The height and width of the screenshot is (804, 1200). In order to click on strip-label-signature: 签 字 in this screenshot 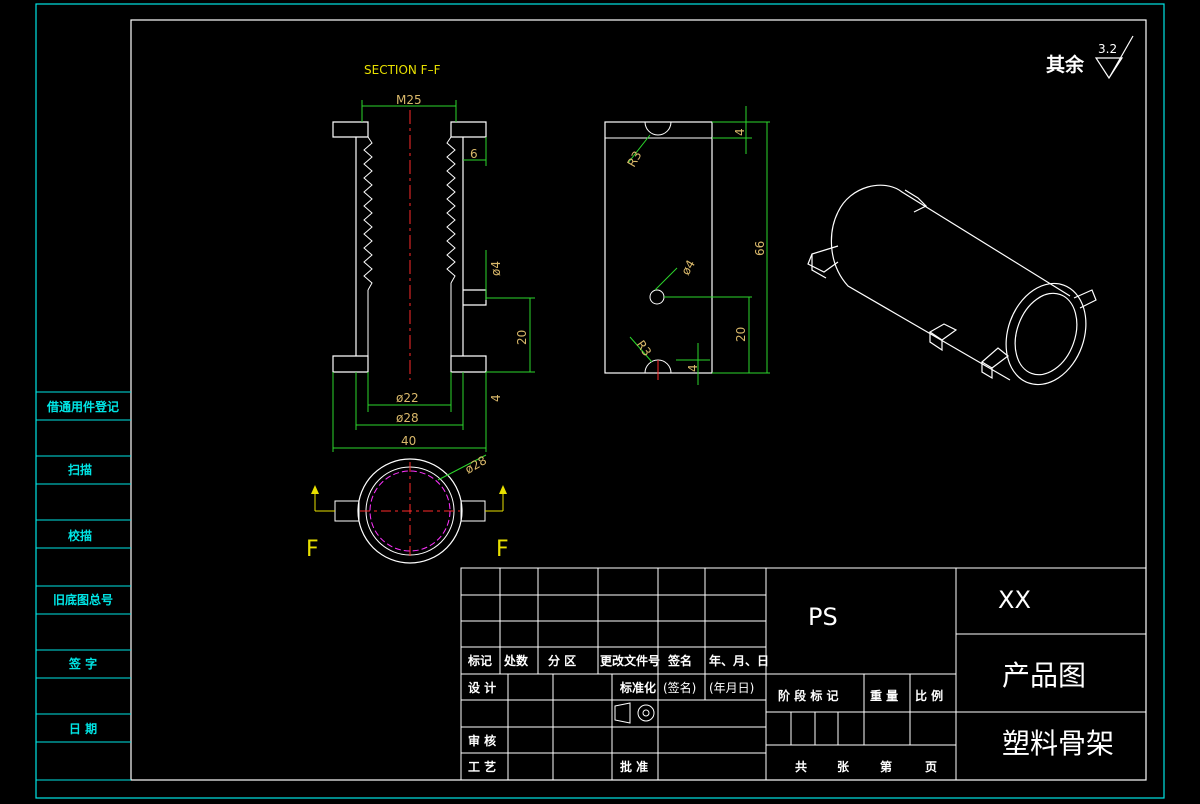, I will do `click(82, 663)`.